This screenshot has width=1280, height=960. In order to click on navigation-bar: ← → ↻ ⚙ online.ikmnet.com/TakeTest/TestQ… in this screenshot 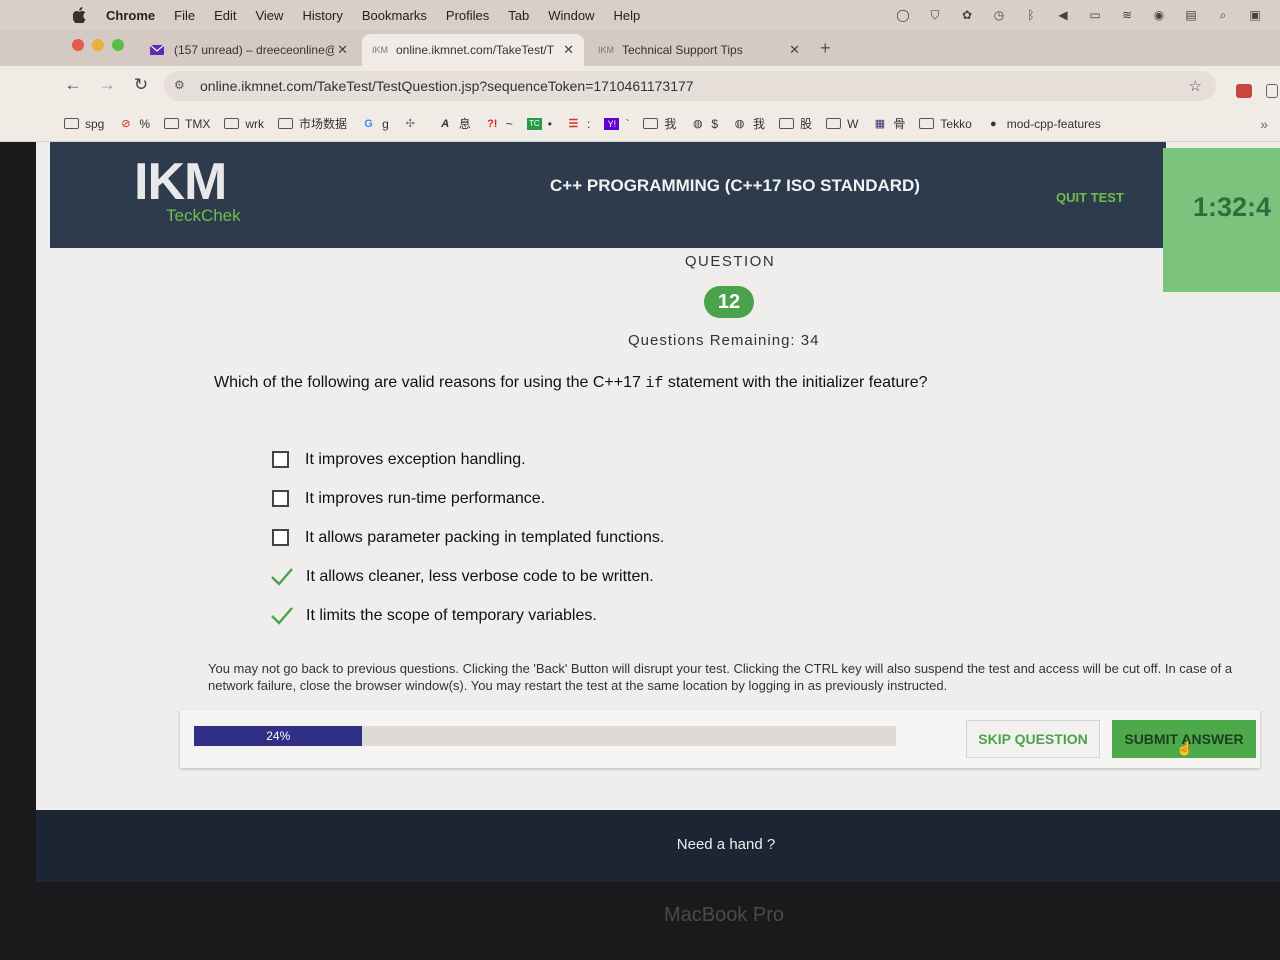, I will do `click(640, 86)`.